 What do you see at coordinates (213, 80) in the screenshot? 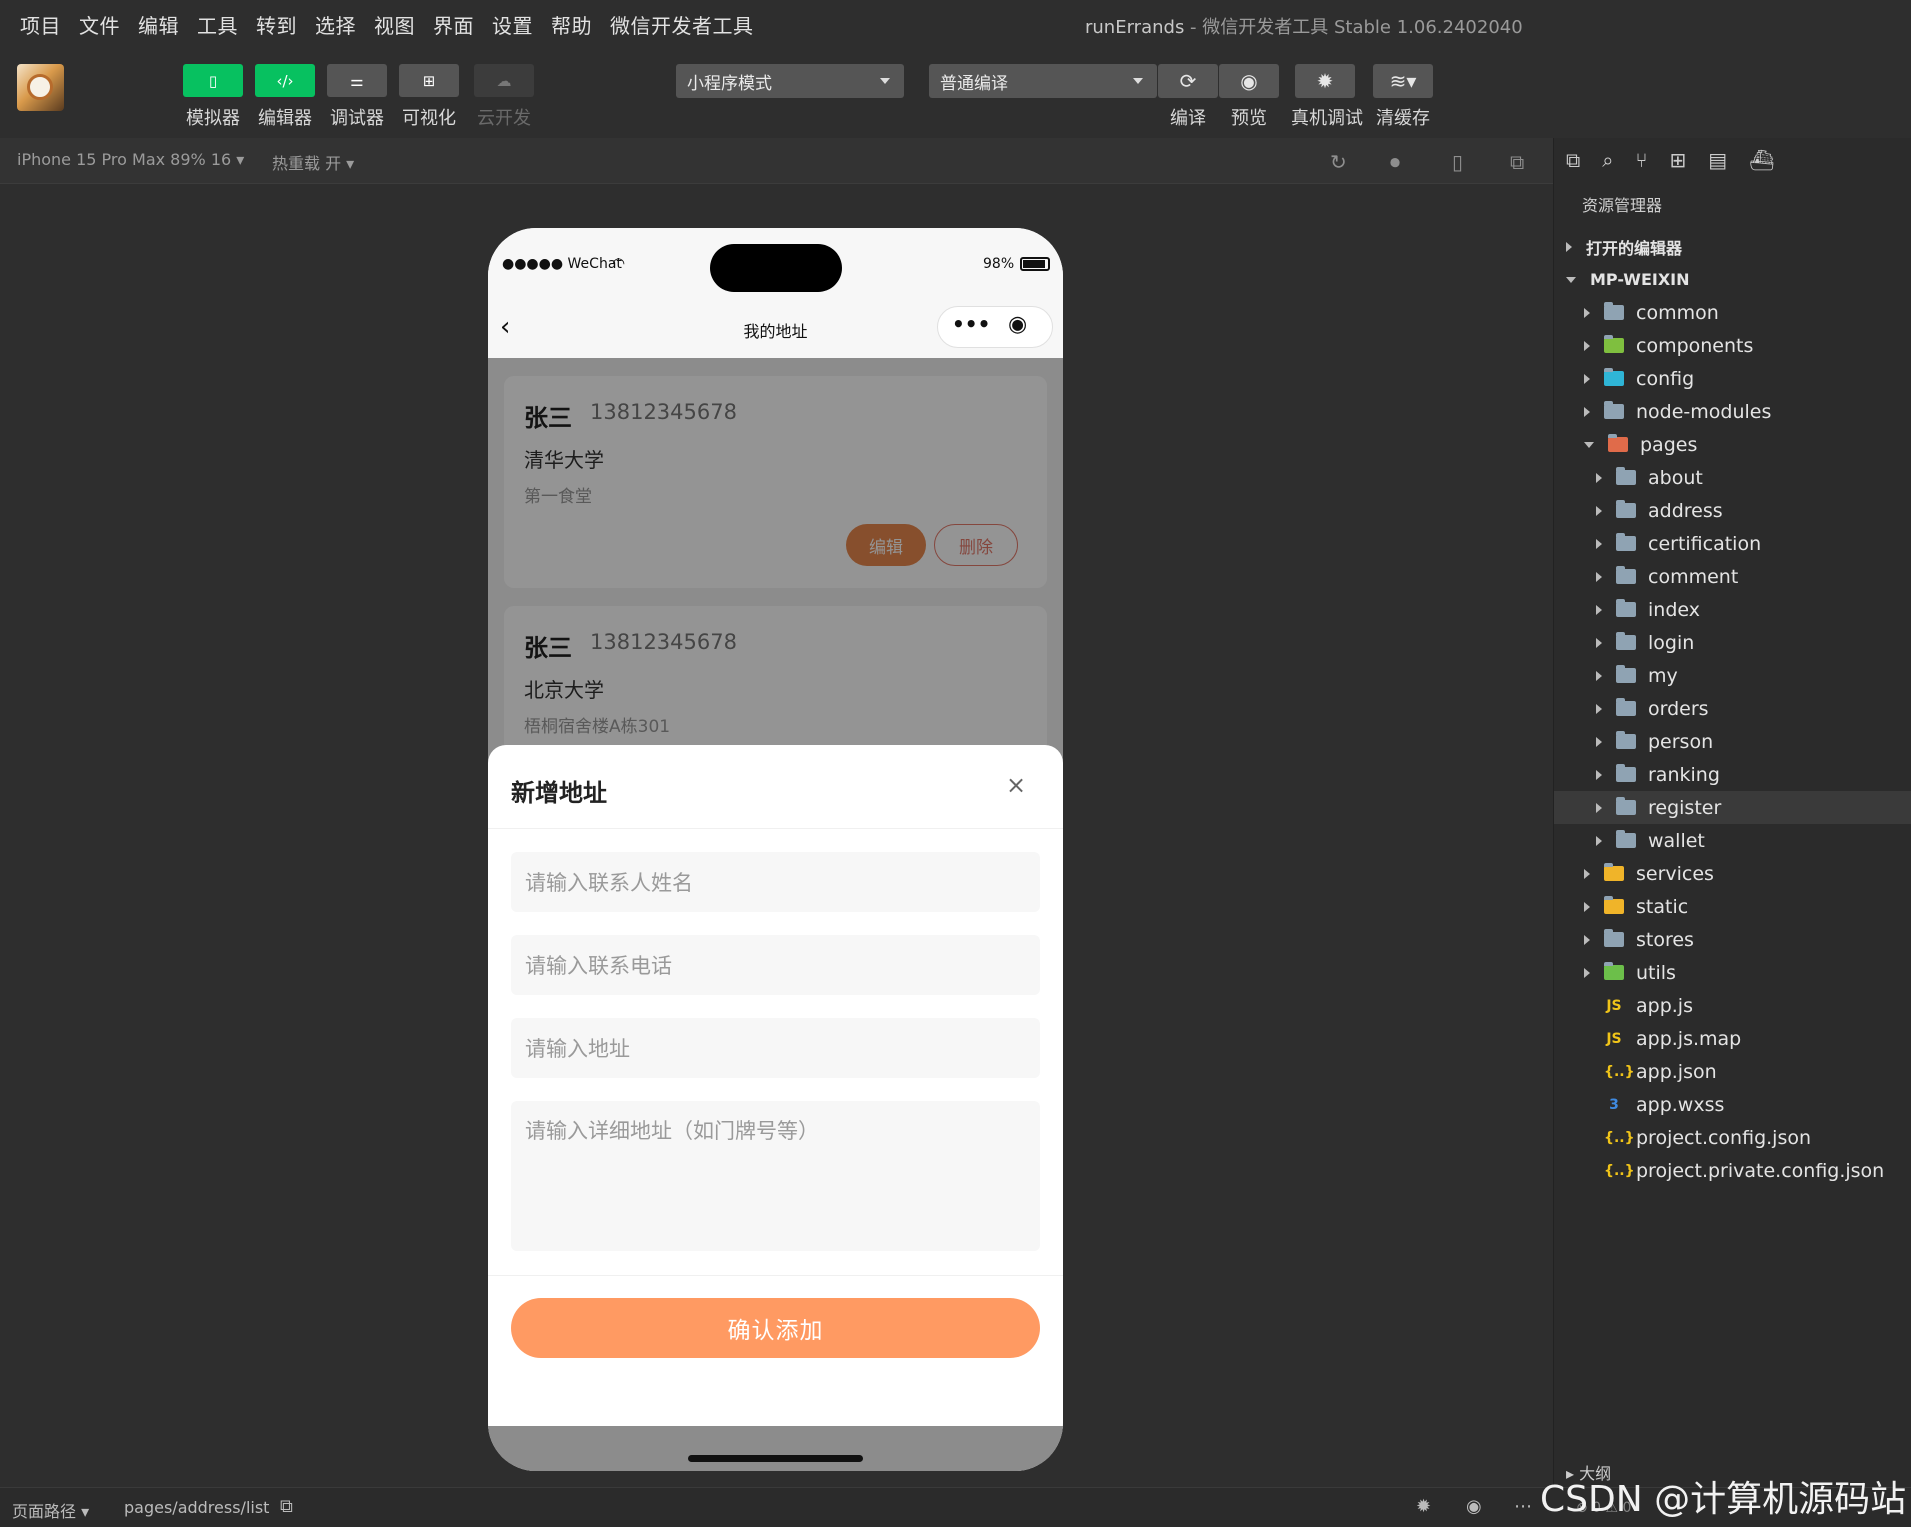
I see `simulator-button: ▯` at bounding box center [213, 80].